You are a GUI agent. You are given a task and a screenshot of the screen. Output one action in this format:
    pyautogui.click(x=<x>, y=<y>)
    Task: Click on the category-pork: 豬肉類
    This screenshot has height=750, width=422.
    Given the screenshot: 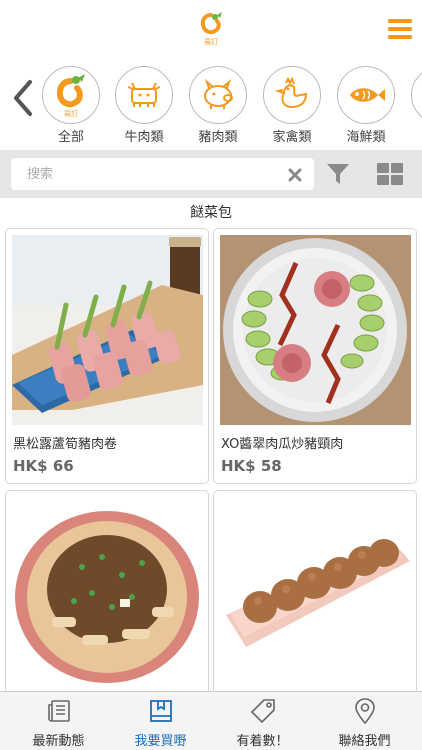 What is the action you would take?
    pyautogui.click(x=218, y=105)
    